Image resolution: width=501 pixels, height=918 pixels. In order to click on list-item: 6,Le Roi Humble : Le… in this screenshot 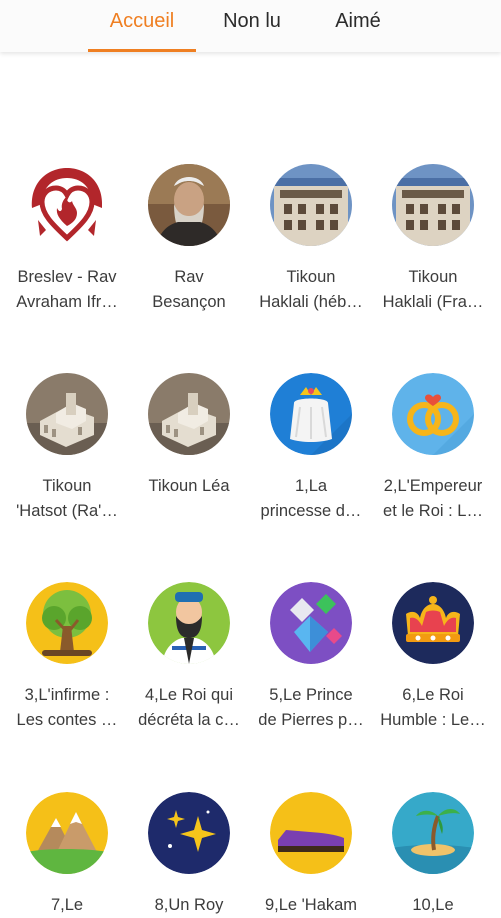, I will do `click(433, 657)`.